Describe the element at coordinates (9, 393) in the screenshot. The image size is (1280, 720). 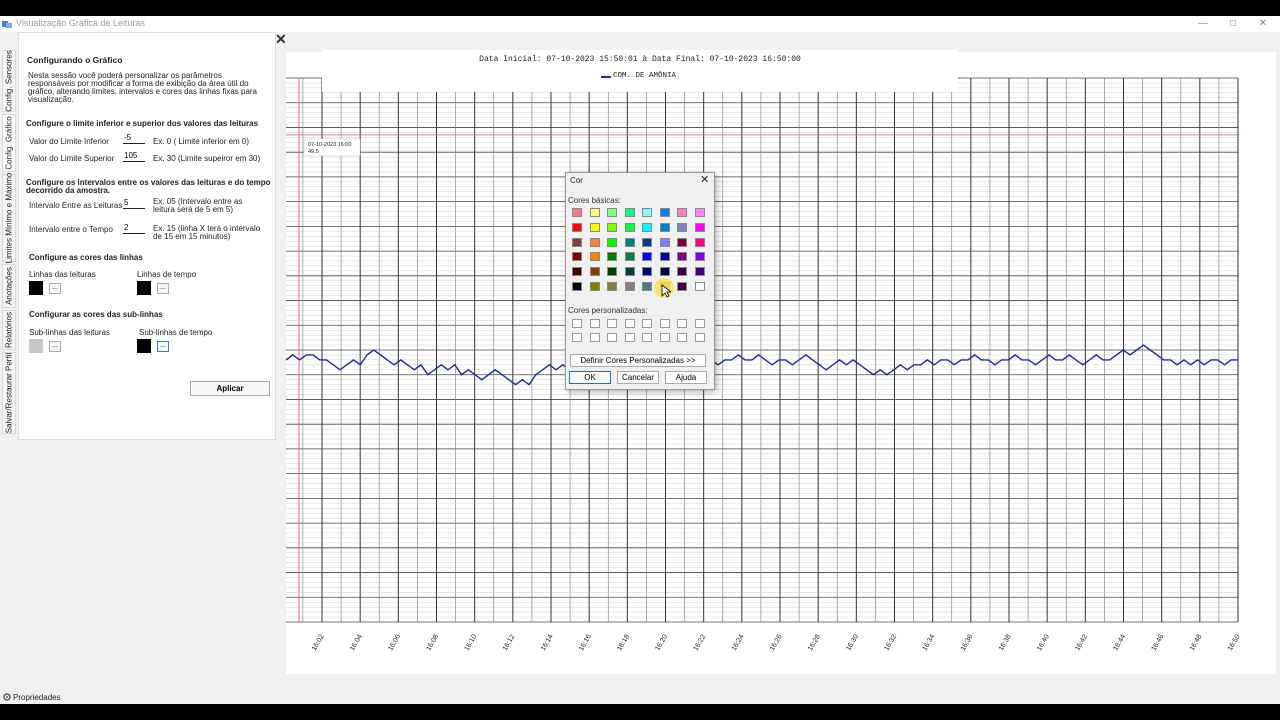
I see `tab-salvar-perfil: Salvar/Restaurar Perfil` at that location.